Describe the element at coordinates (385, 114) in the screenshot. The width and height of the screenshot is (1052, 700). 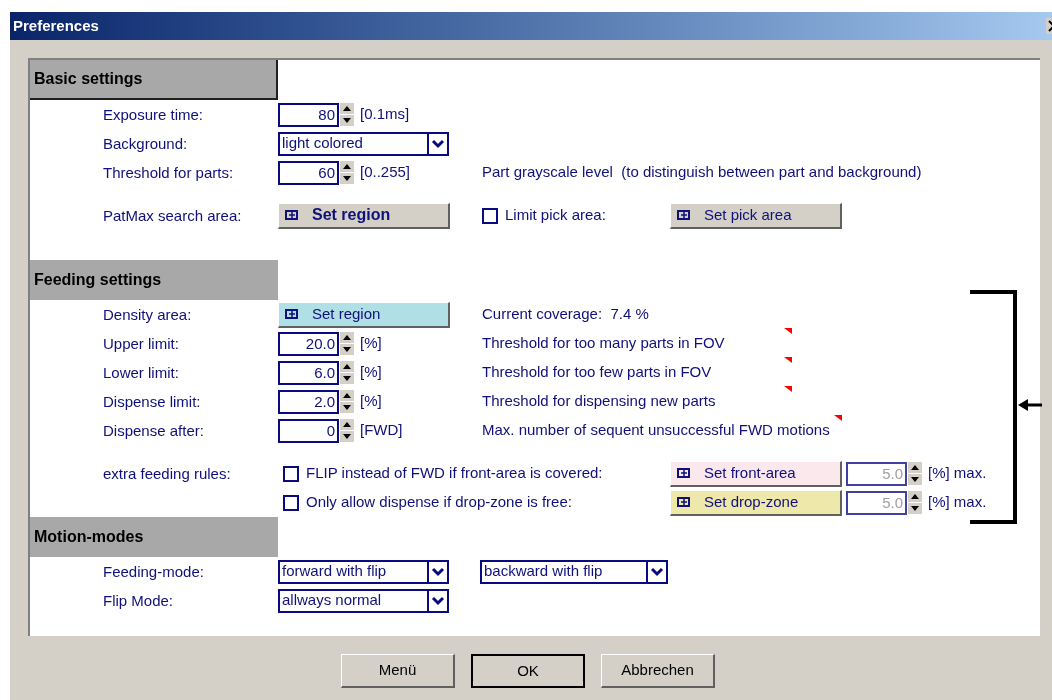
I see `unit-label: [0.1ms]` at that location.